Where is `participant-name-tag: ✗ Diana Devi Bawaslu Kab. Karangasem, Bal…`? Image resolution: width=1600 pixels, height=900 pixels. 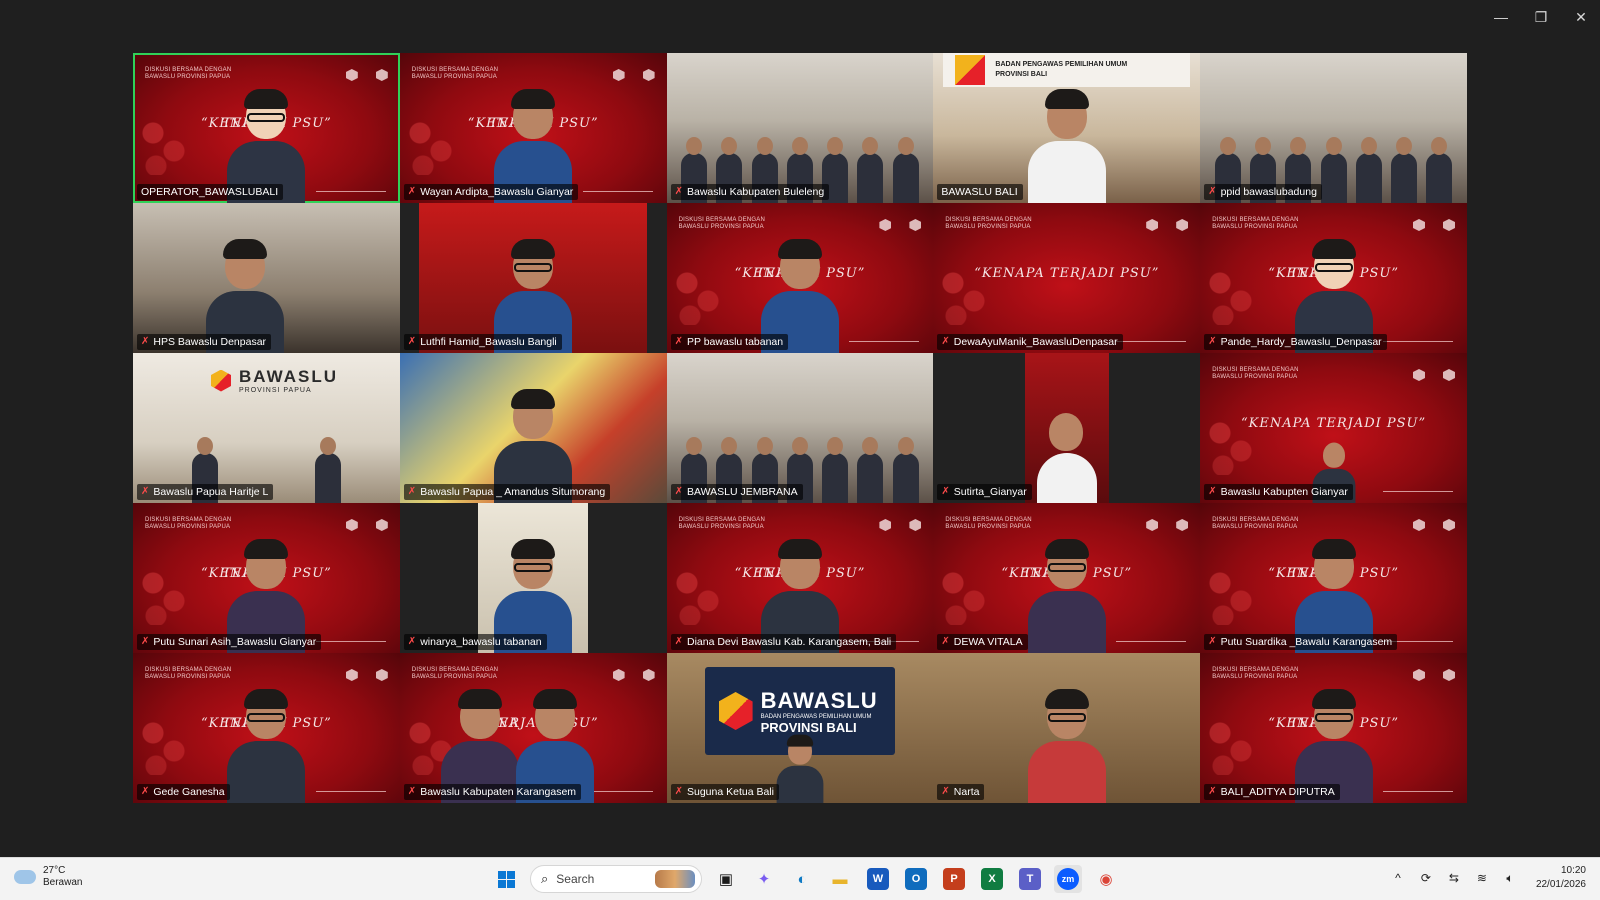
participant-name-tag: ✗ Diana Devi Bawaslu Kab. Karangasem, Bal… is located at coordinates (783, 642).